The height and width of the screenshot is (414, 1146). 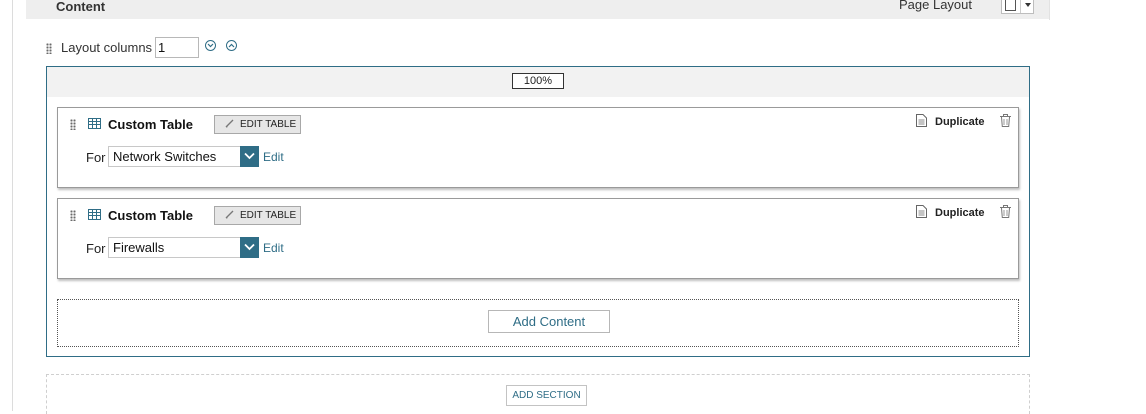 What do you see at coordinates (1049, 10) in the screenshot?
I see `header-right-edge` at bounding box center [1049, 10].